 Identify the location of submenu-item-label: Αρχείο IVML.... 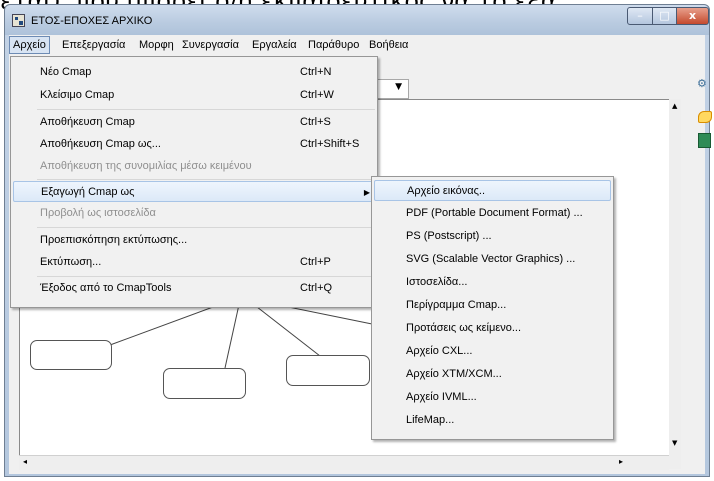
(441, 397).